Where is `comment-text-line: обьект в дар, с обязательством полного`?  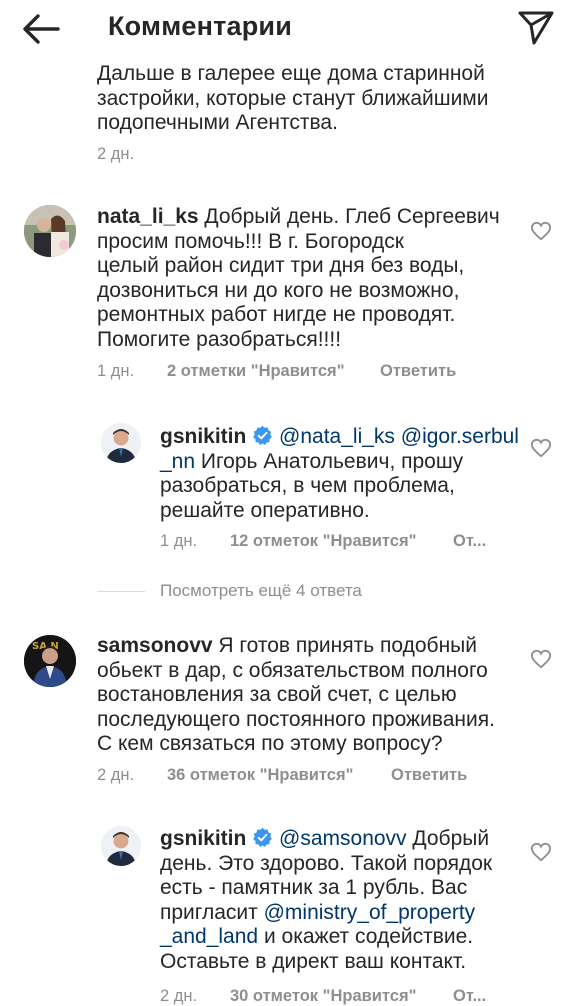 comment-text-line: обьект в дар, с обязательством полного is located at coordinates (292, 670).